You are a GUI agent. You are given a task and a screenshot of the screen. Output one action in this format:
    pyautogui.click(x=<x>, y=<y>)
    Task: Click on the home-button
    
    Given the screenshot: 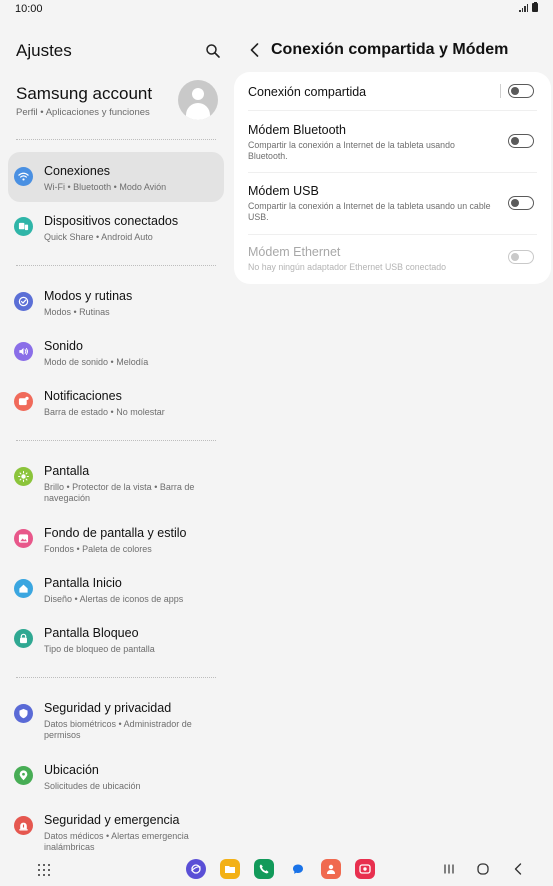 What is the action you would take?
    pyautogui.click(x=483, y=869)
    